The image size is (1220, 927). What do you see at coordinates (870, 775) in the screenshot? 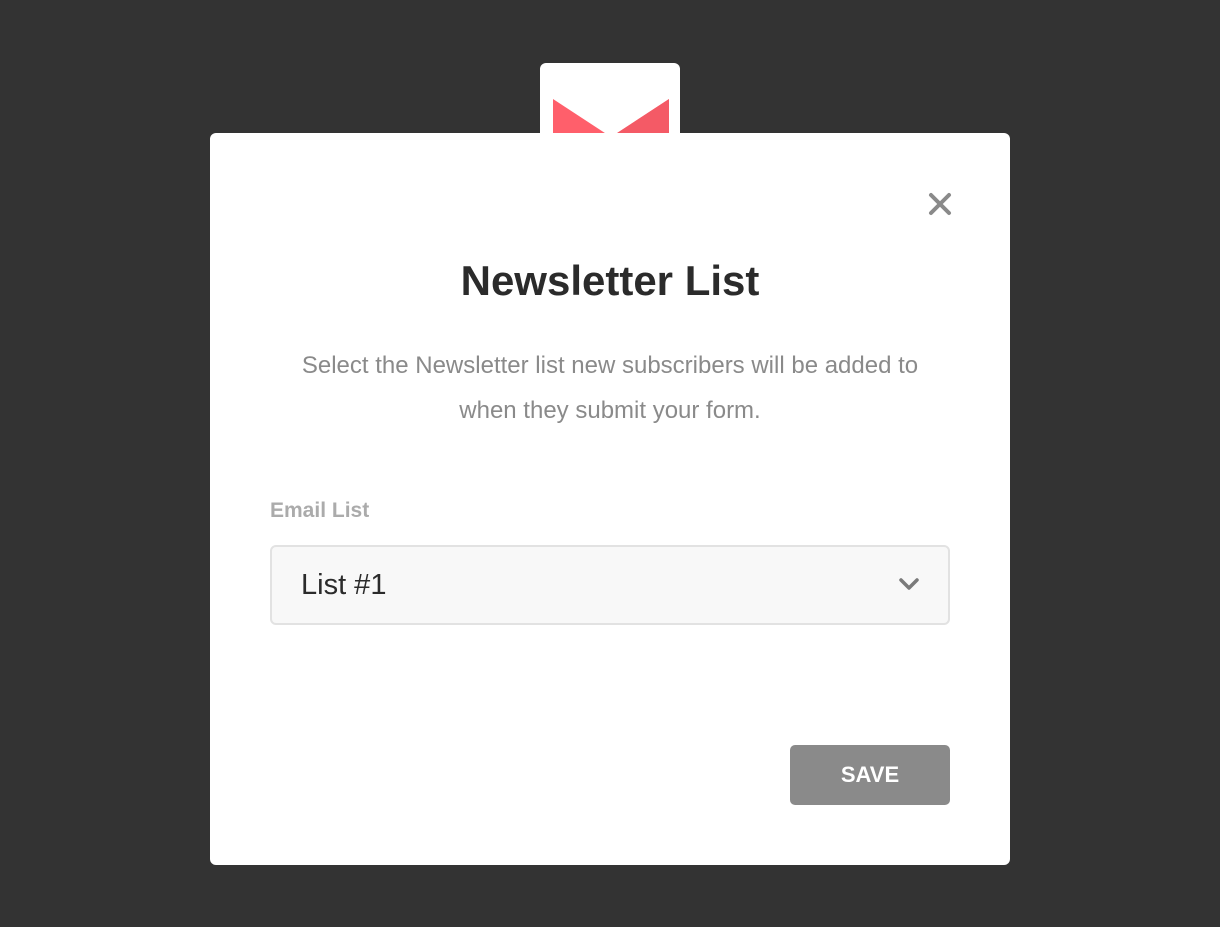
I see `save-button: SAVE` at bounding box center [870, 775].